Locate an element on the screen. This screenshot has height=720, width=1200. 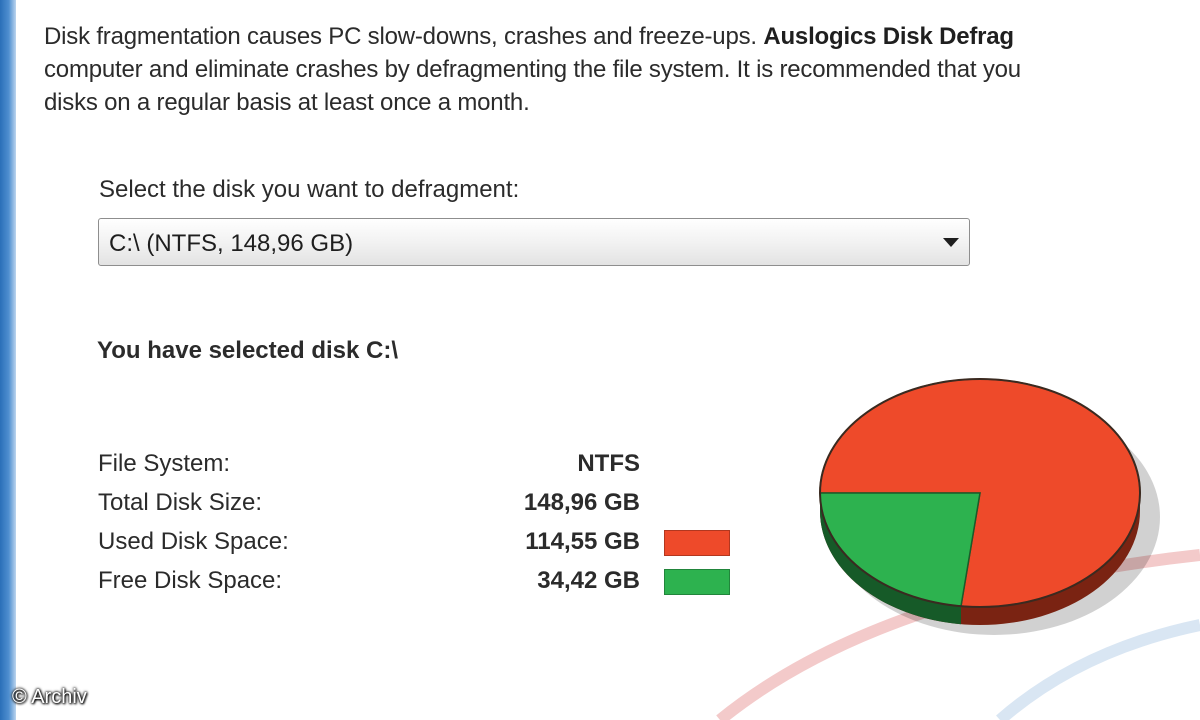
disk-usage-pie-chart is located at coordinates (989, 506).